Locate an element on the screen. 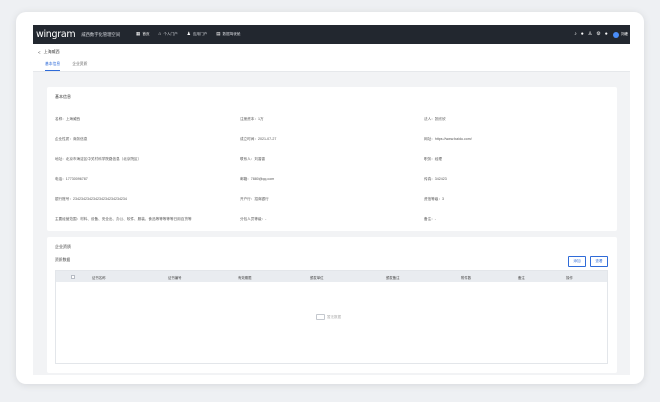 This screenshot has height=402, width=660. help-icon: ● is located at coordinates (606, 34).